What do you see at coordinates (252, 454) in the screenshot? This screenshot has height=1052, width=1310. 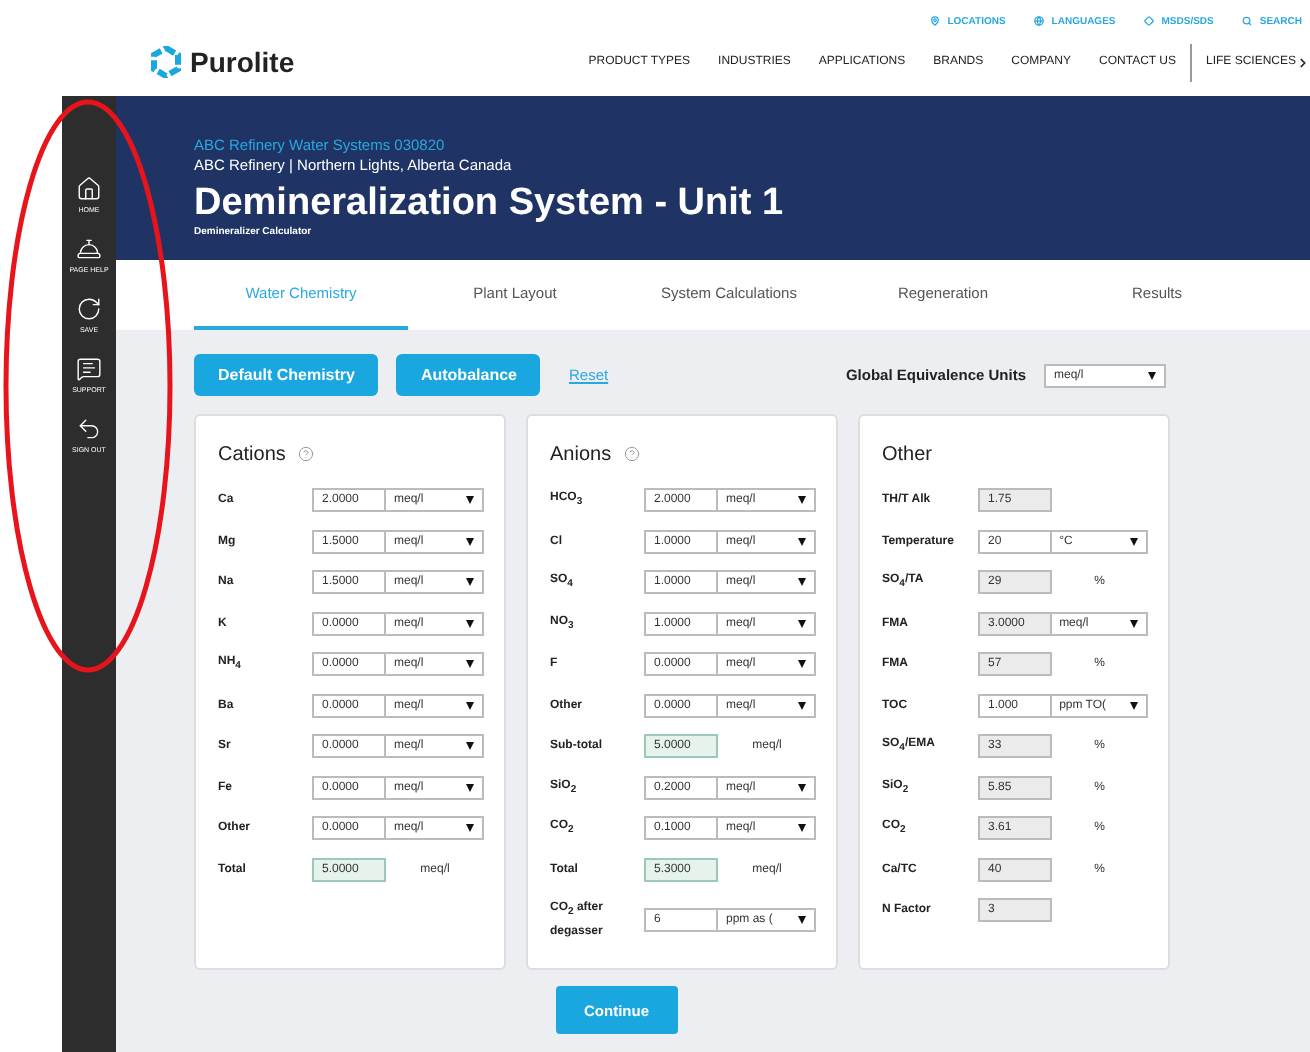 I see `panel-title: Cations` at bounding box center [252, 454].